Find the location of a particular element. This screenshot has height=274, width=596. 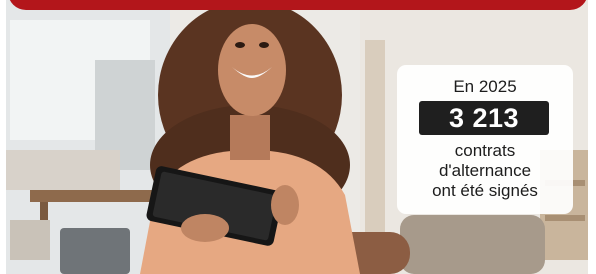

stat-year: En 2025 is located at coordinates (485, 86).